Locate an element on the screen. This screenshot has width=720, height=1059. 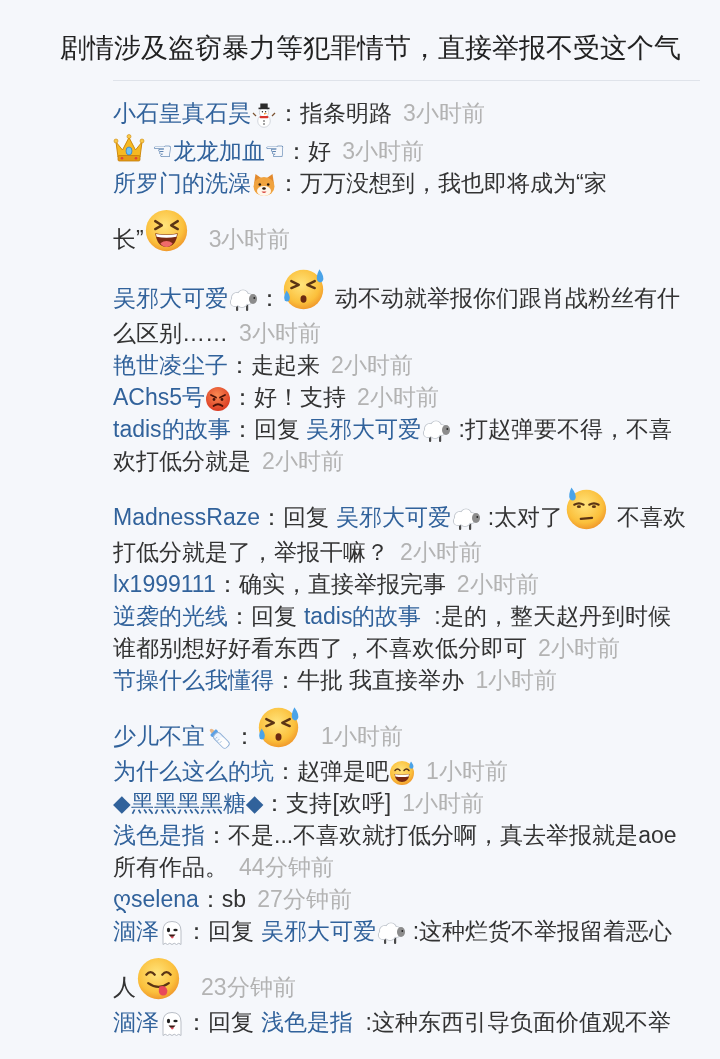
laughing-face-icon is located at coordinates (166, 230).